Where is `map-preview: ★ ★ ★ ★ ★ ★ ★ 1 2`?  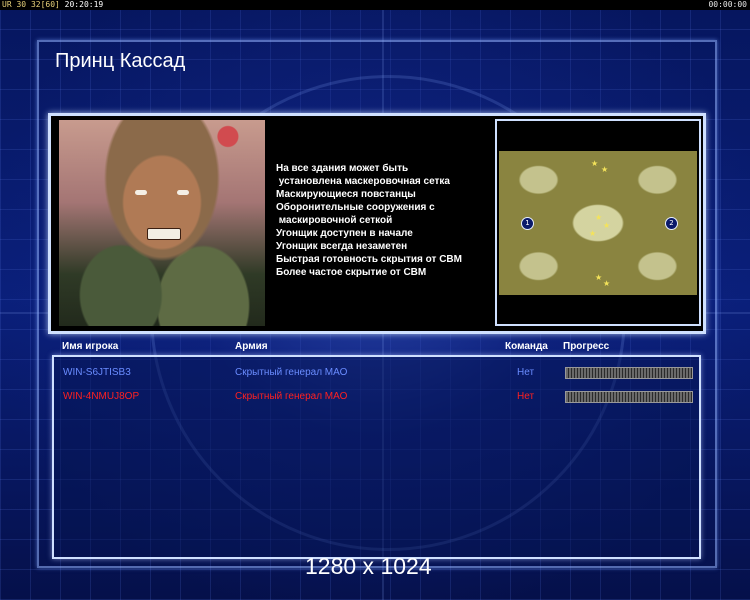 map-preview: ★ ★ ★ ★ ★ ★ ★ 1 2 is located at coordinates (598, 222).